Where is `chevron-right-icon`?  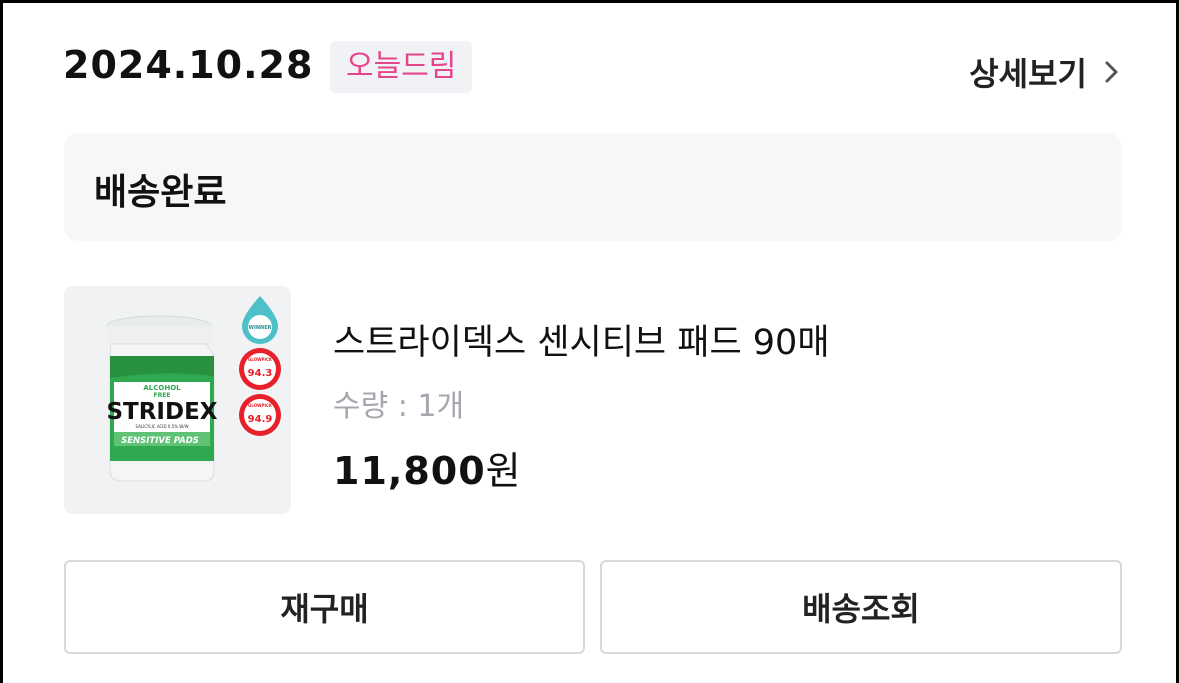
chevron-right-icon is located at coordinates (1111, 72).